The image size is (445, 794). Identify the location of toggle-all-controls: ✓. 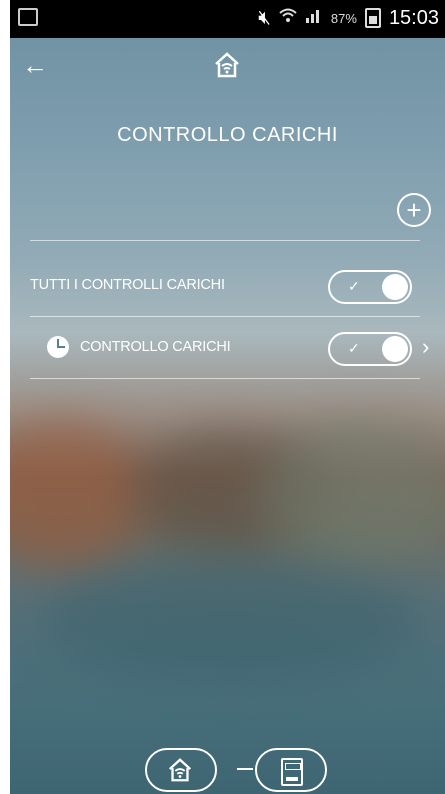
(370, 287).